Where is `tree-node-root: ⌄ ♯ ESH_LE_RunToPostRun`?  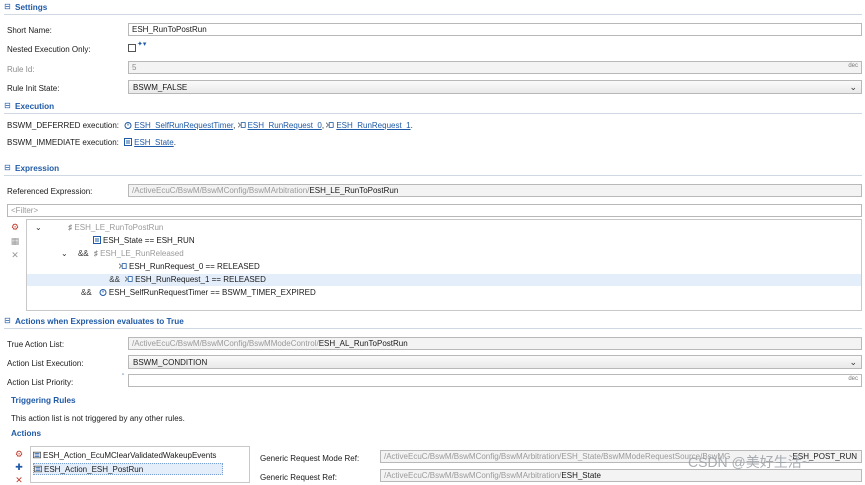 tree-node-root: ⌄ ♯ ESH_LE_RunToPostRun is located at coordinates (445, 228).